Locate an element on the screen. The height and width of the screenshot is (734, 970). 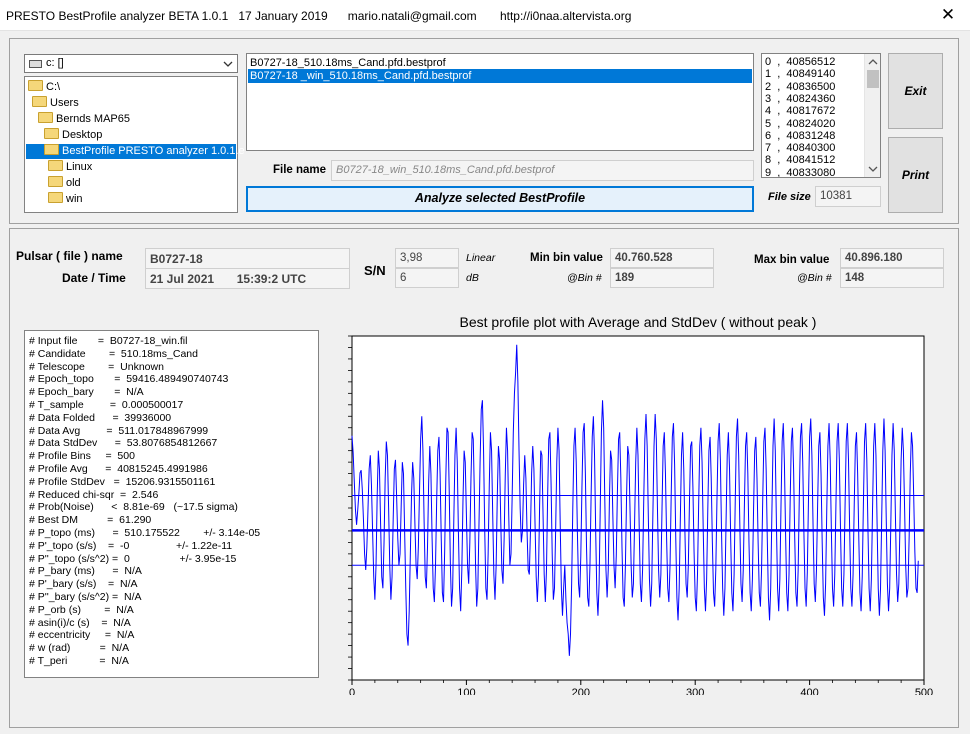
folder-label: Linux is located at coordinates (79, 167).